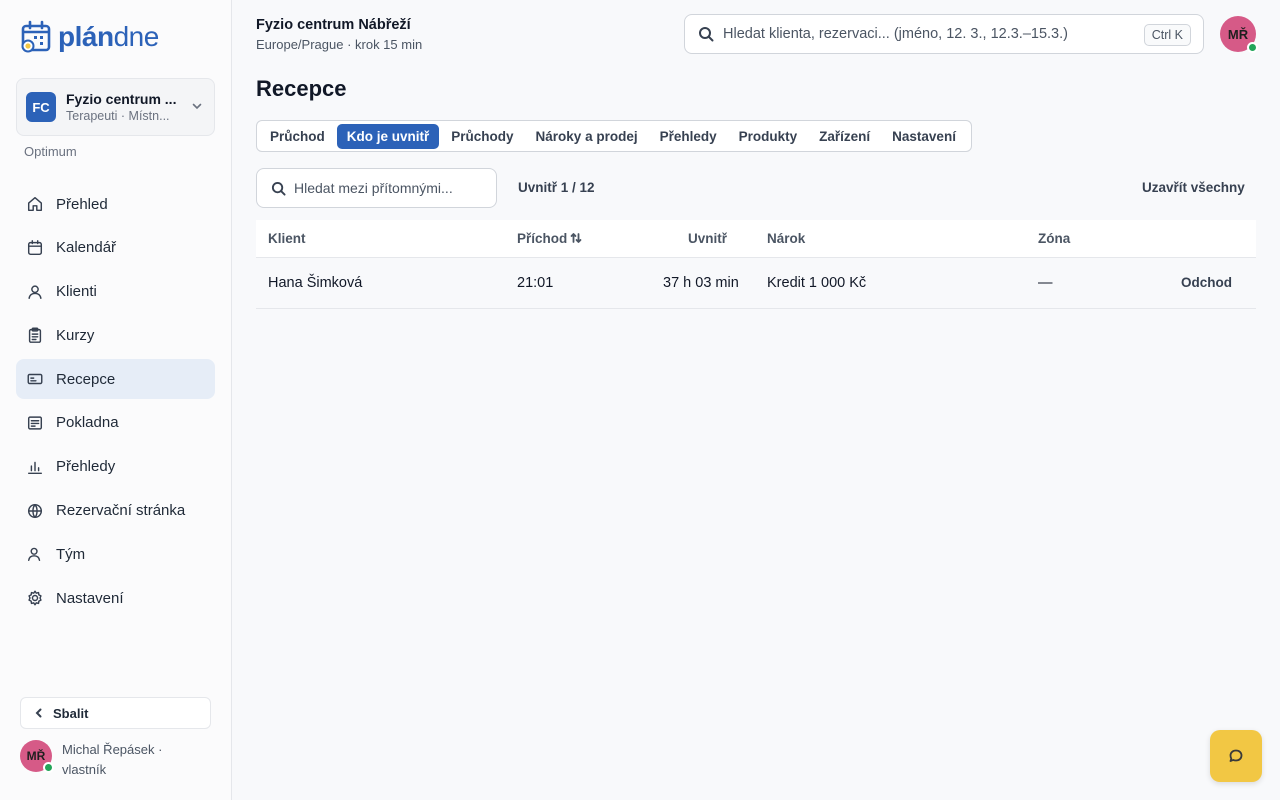 This screenshot has width=1280, height=800. What do you see at coordinates (50, 151) in the screenshot?
I see `plan-label: Optimum` at bounding box center [50, 151].